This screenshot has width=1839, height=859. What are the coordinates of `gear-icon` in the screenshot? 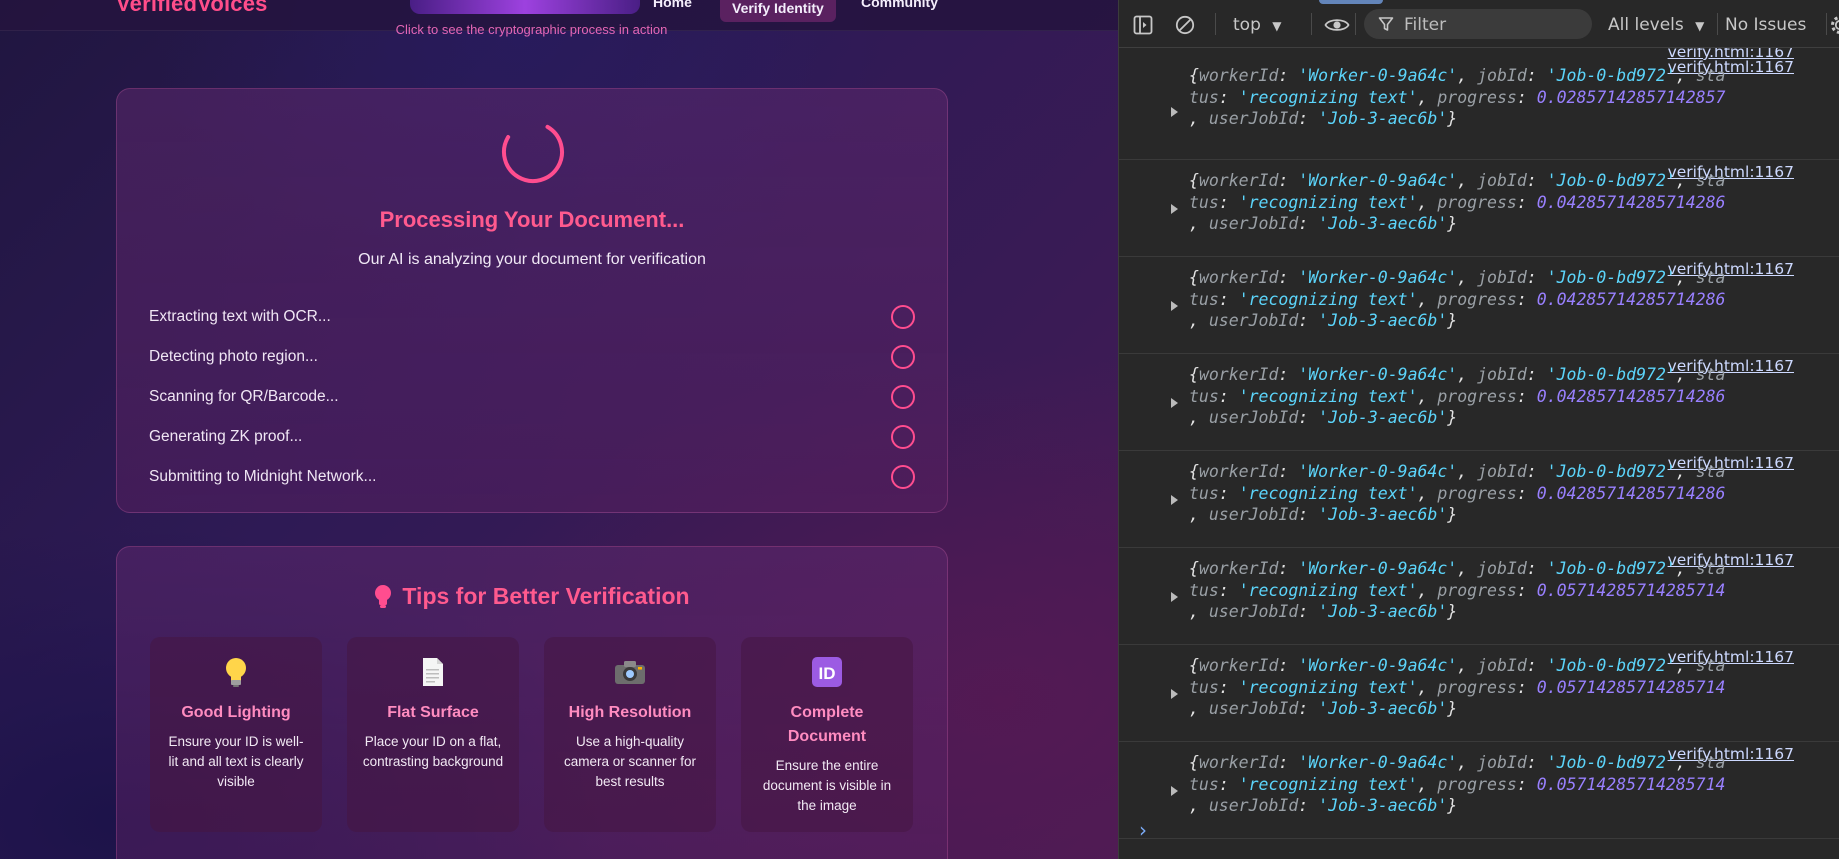 It's located at (1834, 25).